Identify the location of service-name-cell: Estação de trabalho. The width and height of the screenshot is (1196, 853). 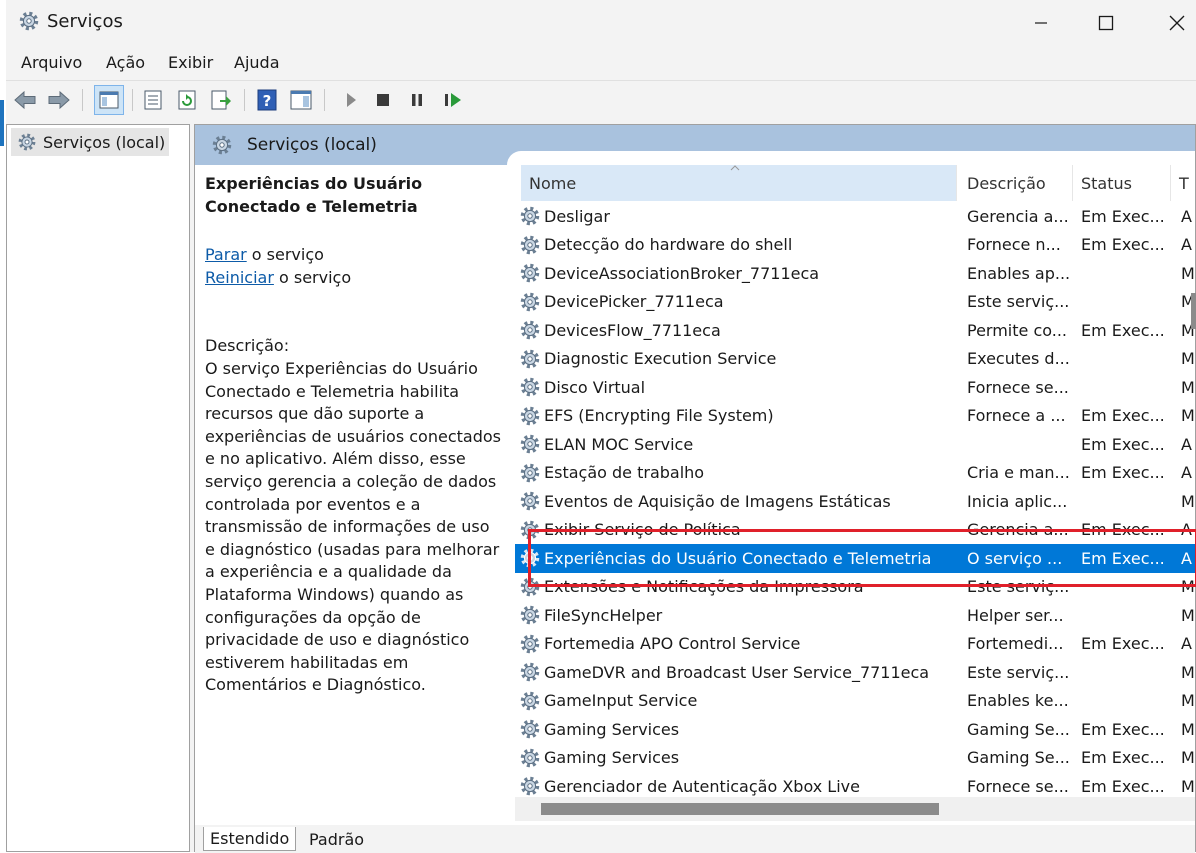
(737, 473).